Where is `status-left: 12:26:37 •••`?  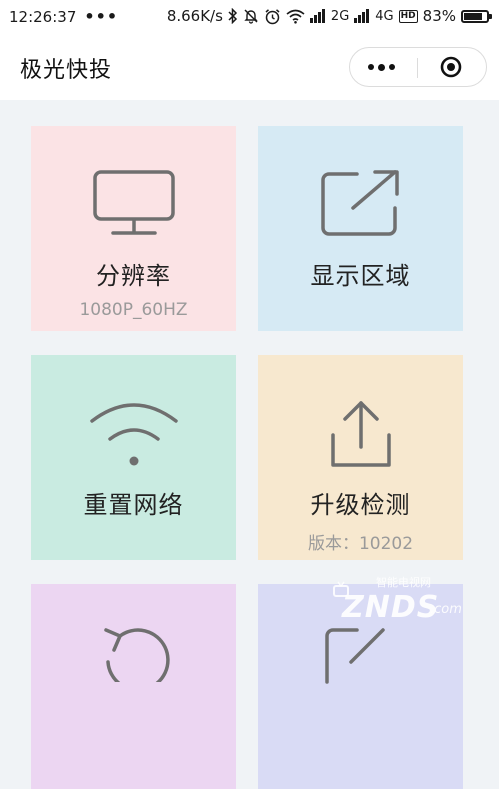
status-left: 12:26:37 ••• is located at coordinates (63, 16).